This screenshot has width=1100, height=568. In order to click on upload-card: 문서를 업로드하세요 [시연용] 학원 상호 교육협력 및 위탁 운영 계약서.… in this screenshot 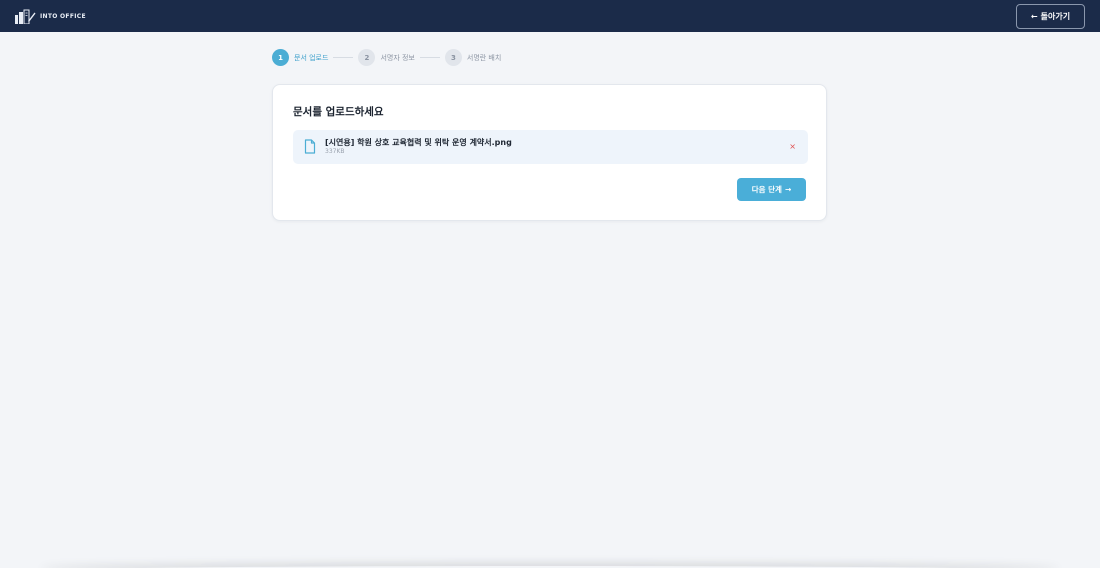, I will do `click(549, 152)`.